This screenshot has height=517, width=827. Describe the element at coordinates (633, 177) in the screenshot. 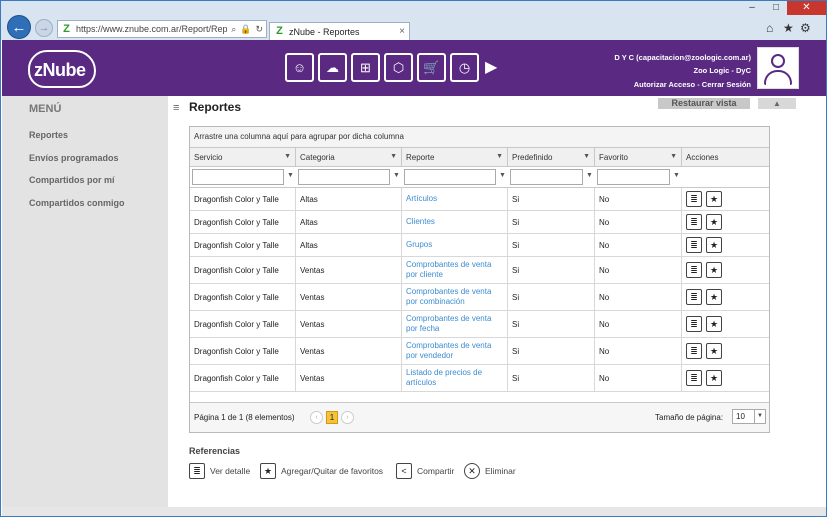

I see `filter-input-favorito` at that location.